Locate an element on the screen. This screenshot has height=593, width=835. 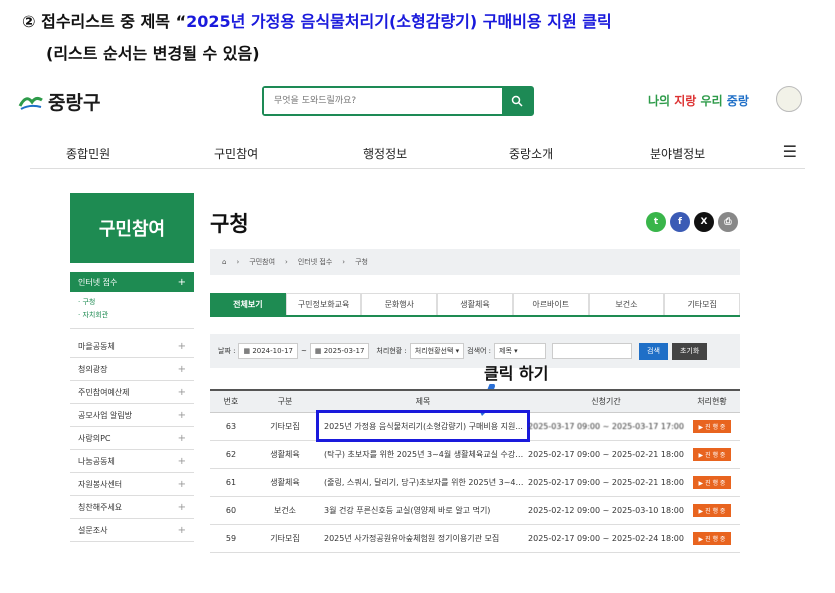
cell-category: 기타모집 is located at coordinates (285, 426).